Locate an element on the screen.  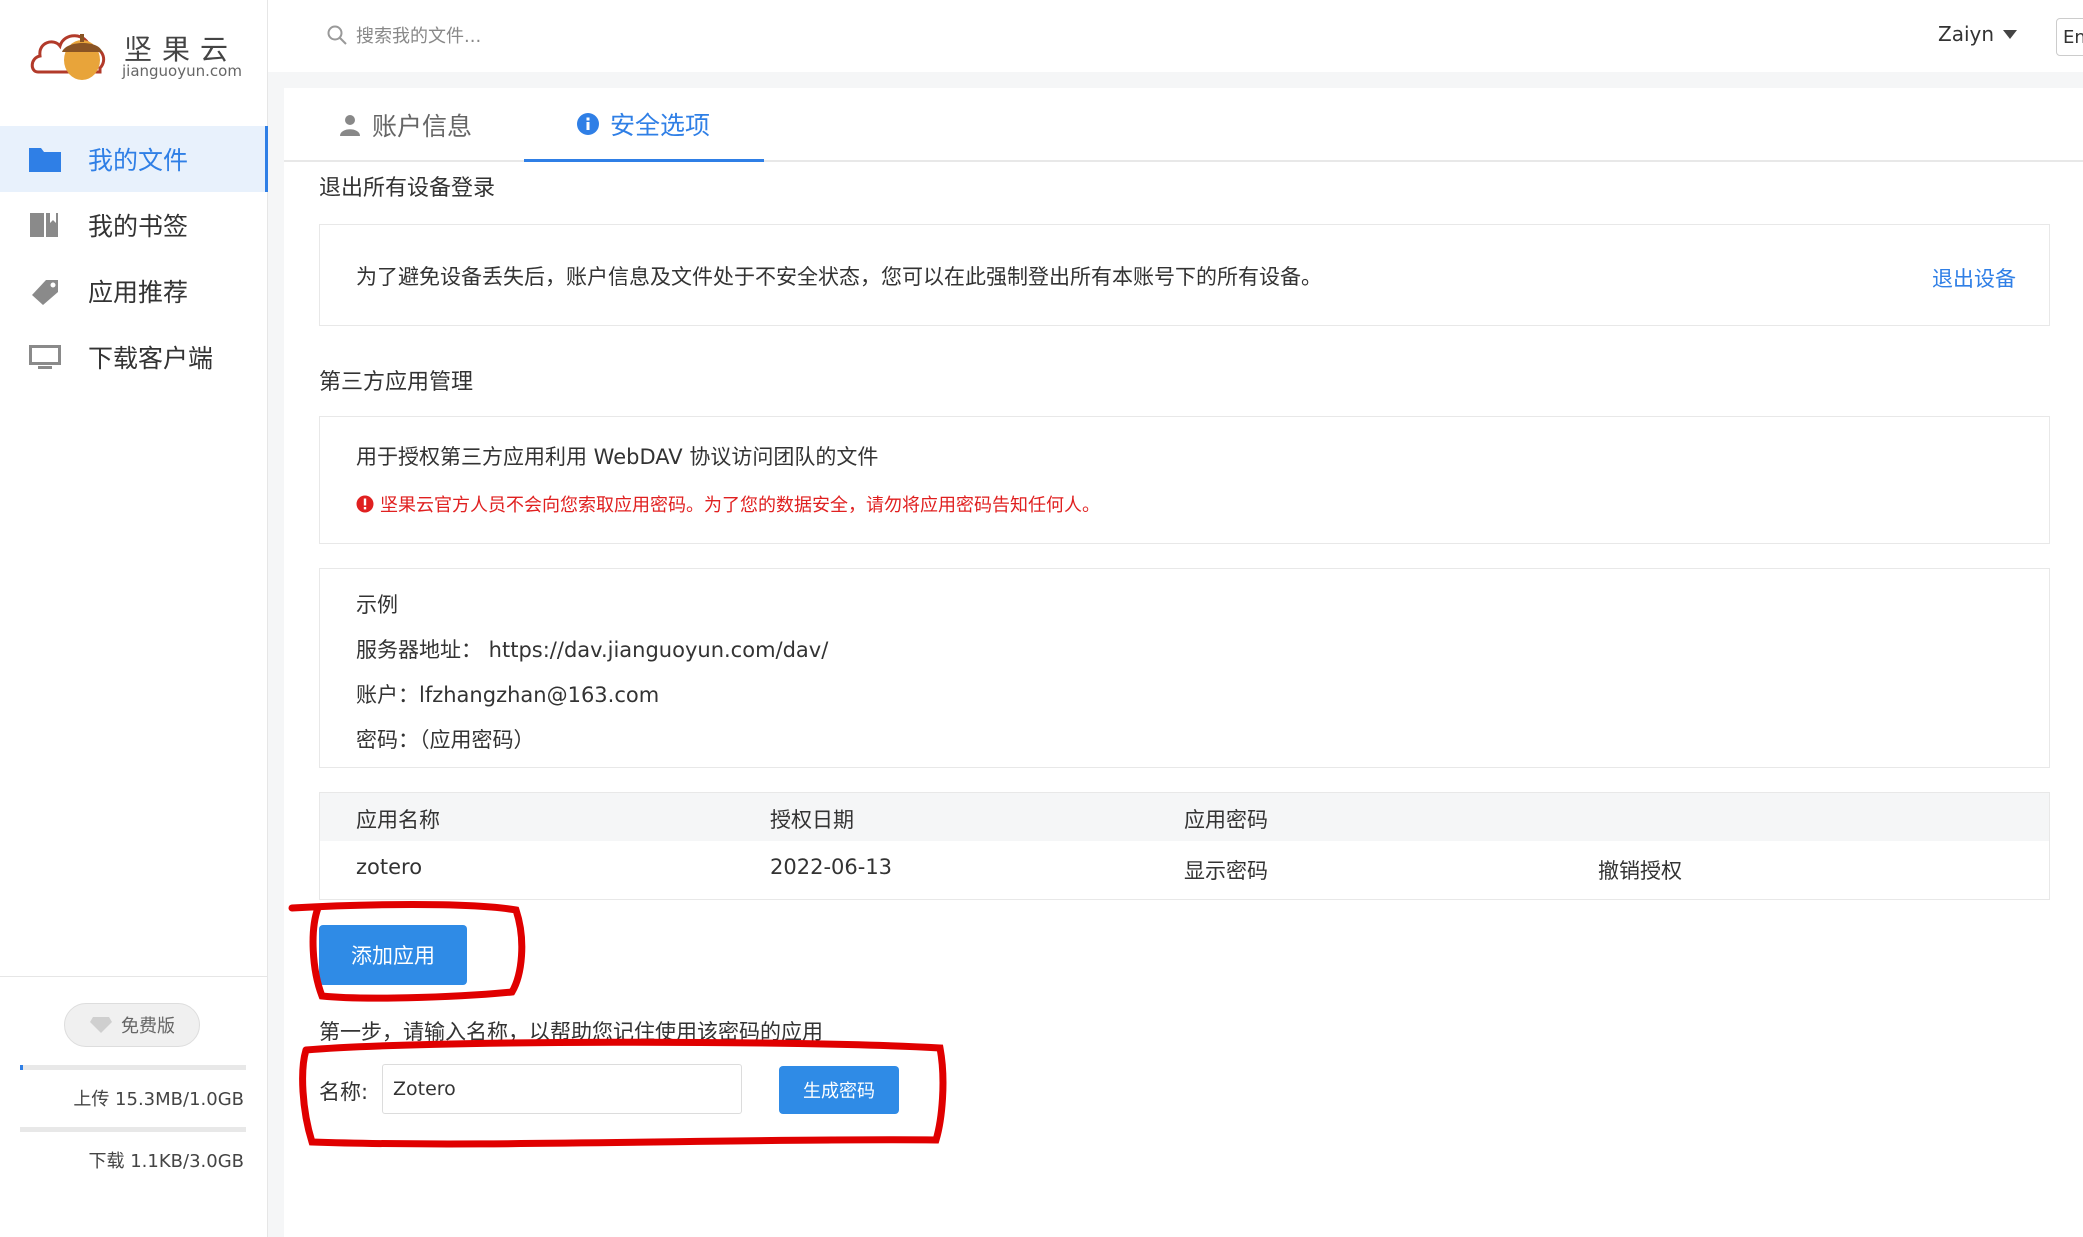
sidebar-item-download-client: 下载客户端 is located at coordinates (134, 357).